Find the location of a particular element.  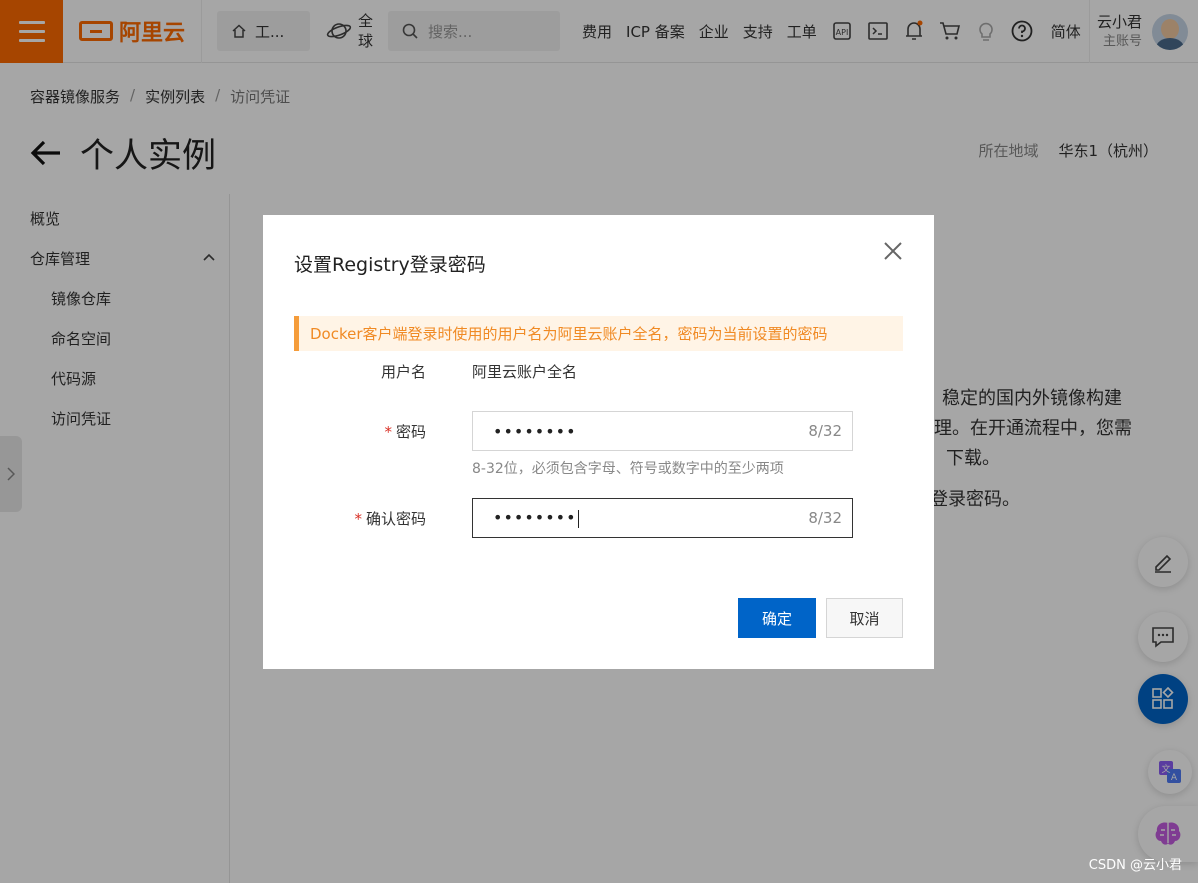

password-field: •••••••• 8/32 is located at coordinates (662, 431).